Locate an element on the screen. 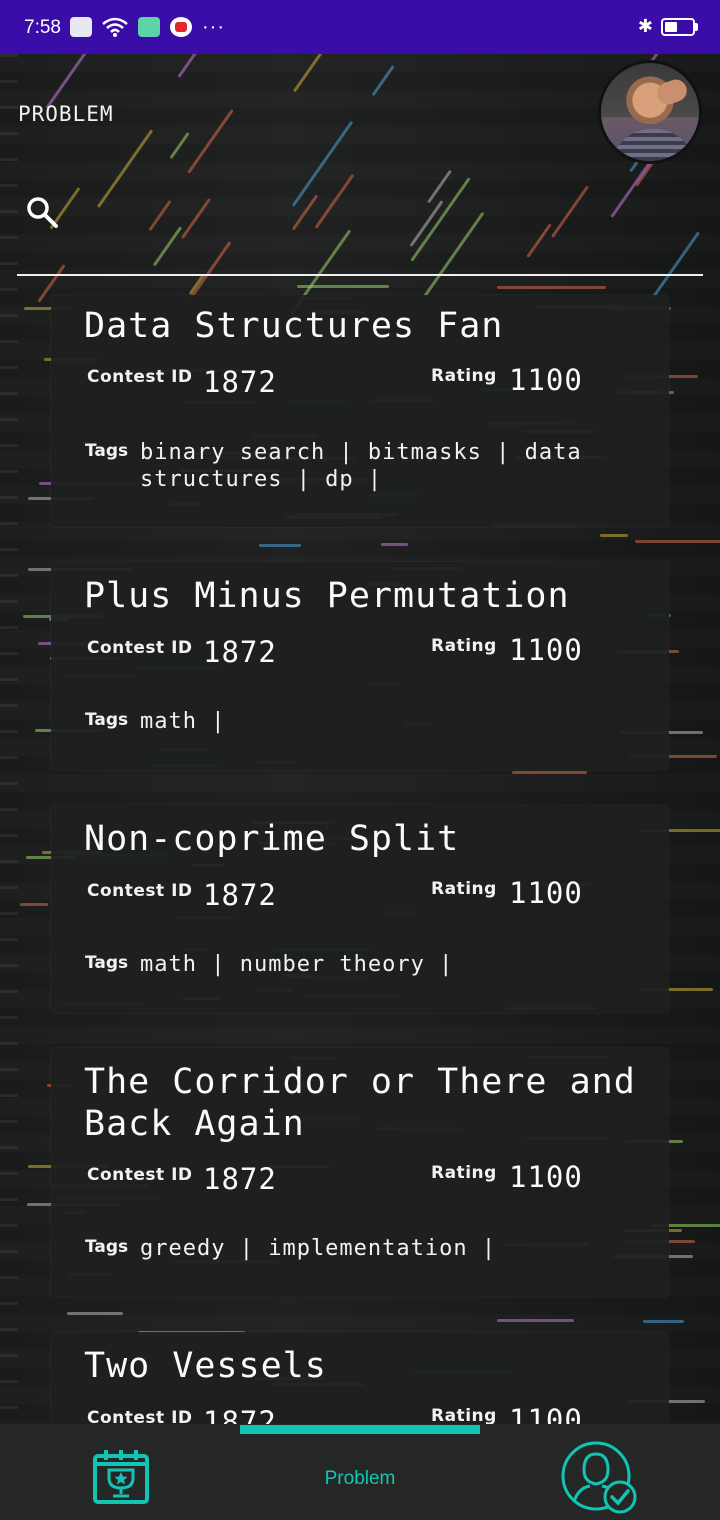 The image size is (720, 1520). problem-title: Data Structures Fan is located at coordinates (294, 326).